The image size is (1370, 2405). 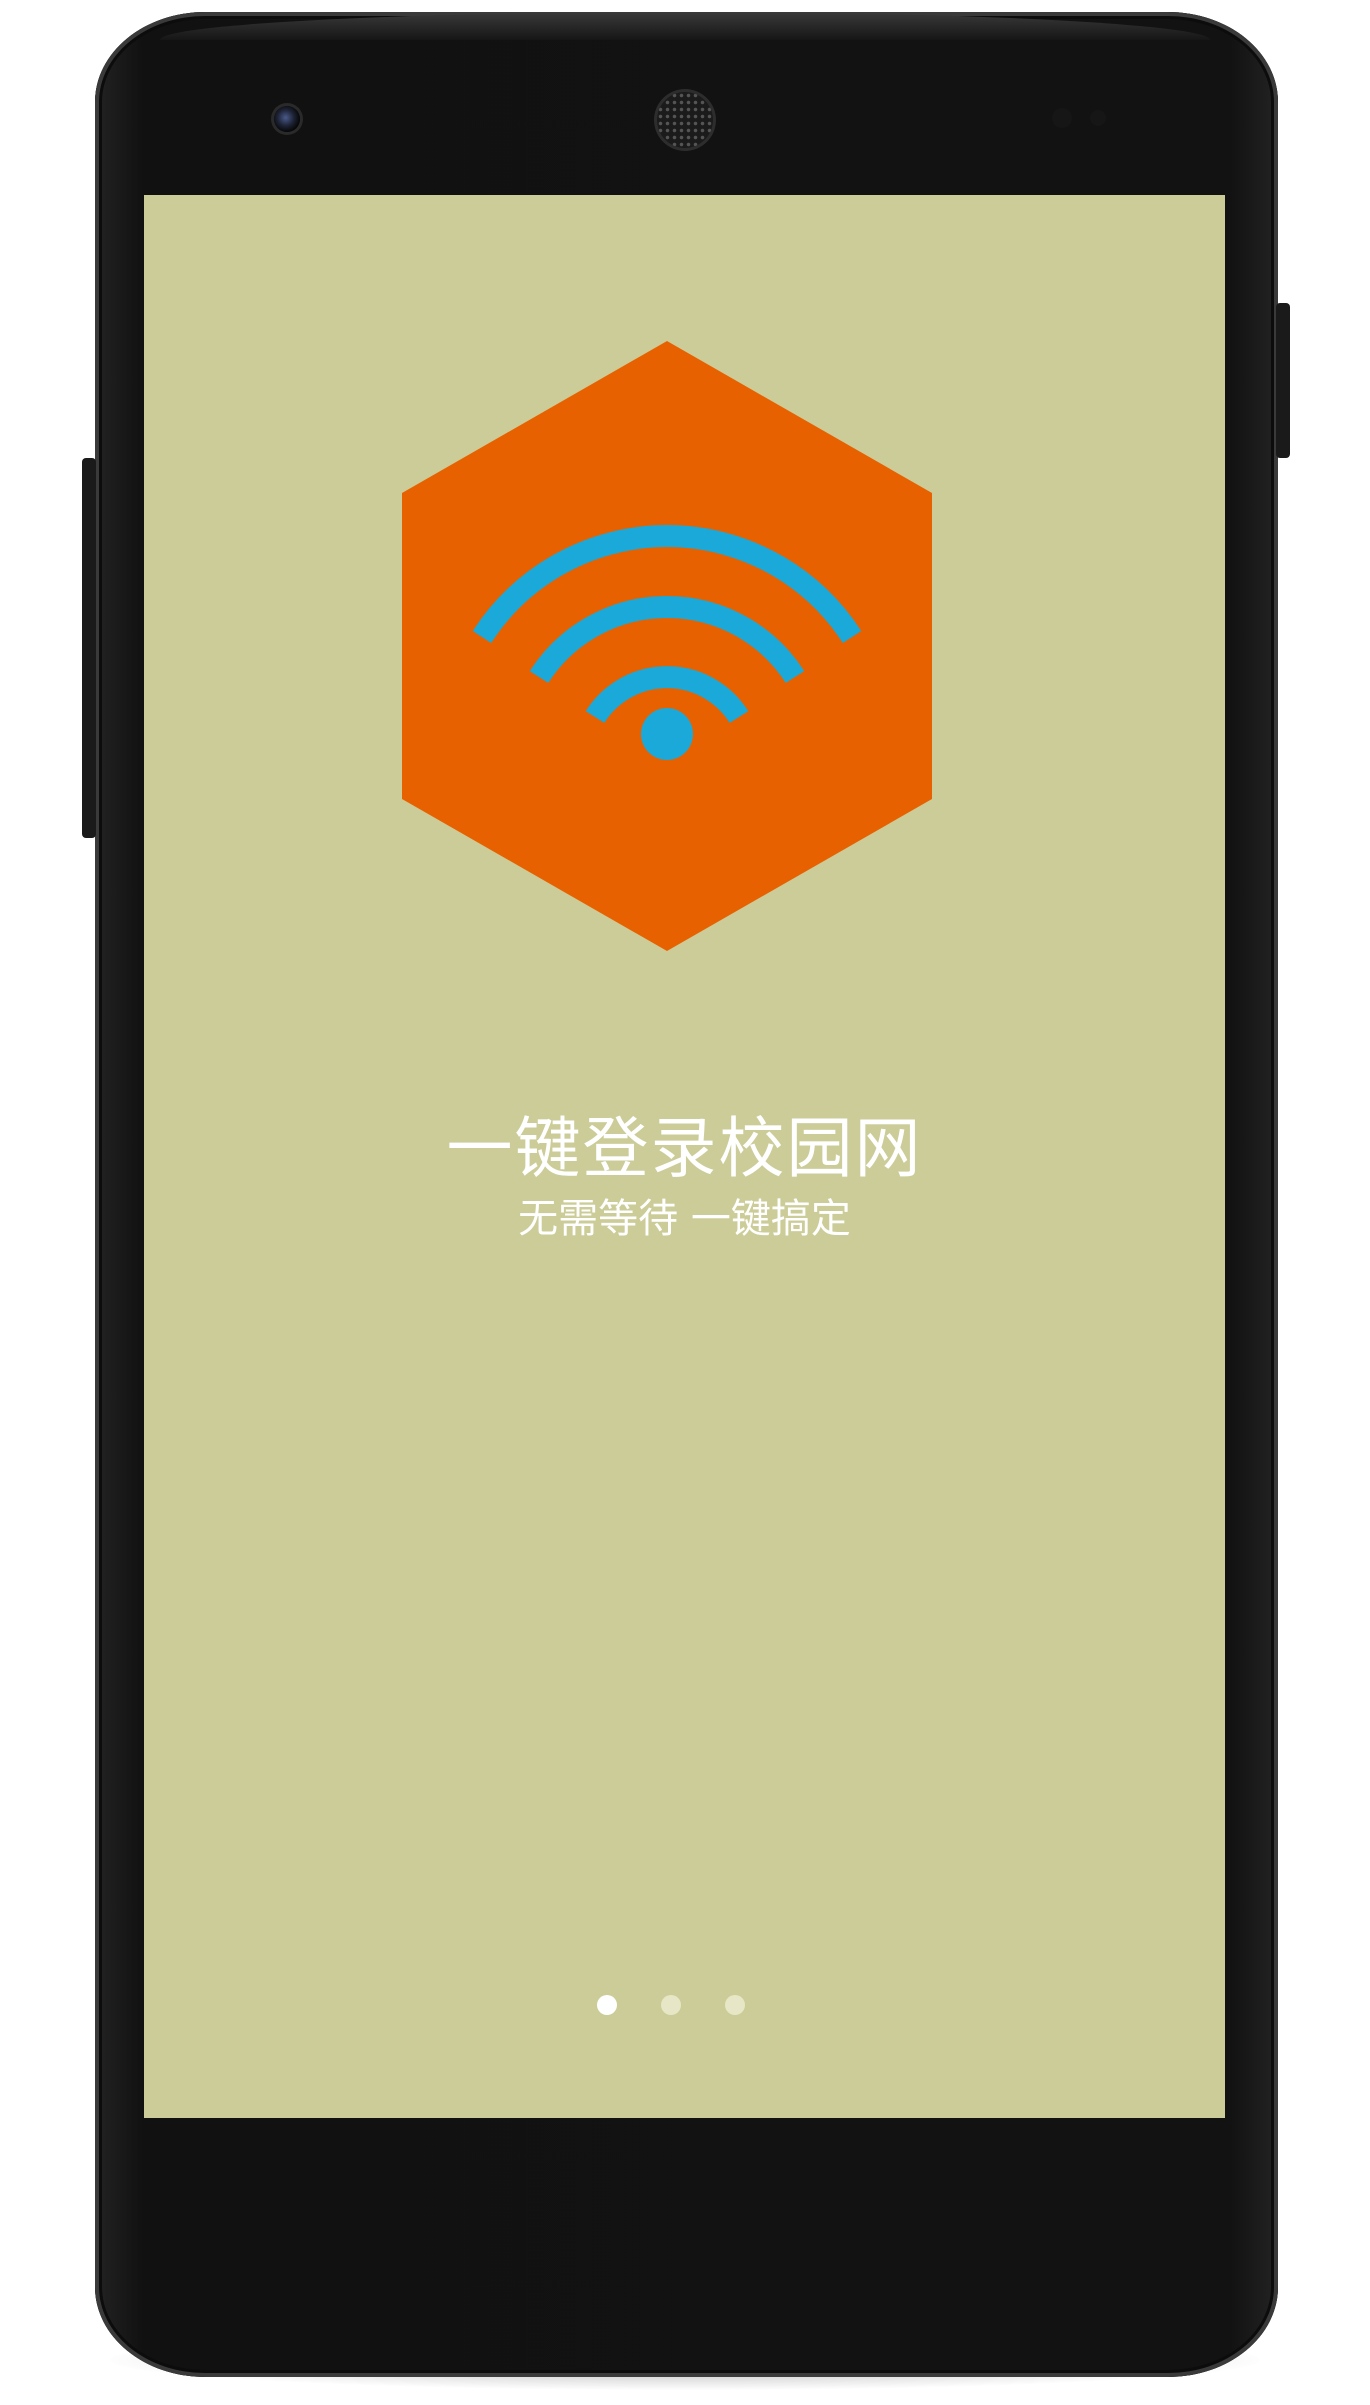 I want to click on onboarding-subtitle: 无需等待 一键搞定, so click(x=684, y=1219).